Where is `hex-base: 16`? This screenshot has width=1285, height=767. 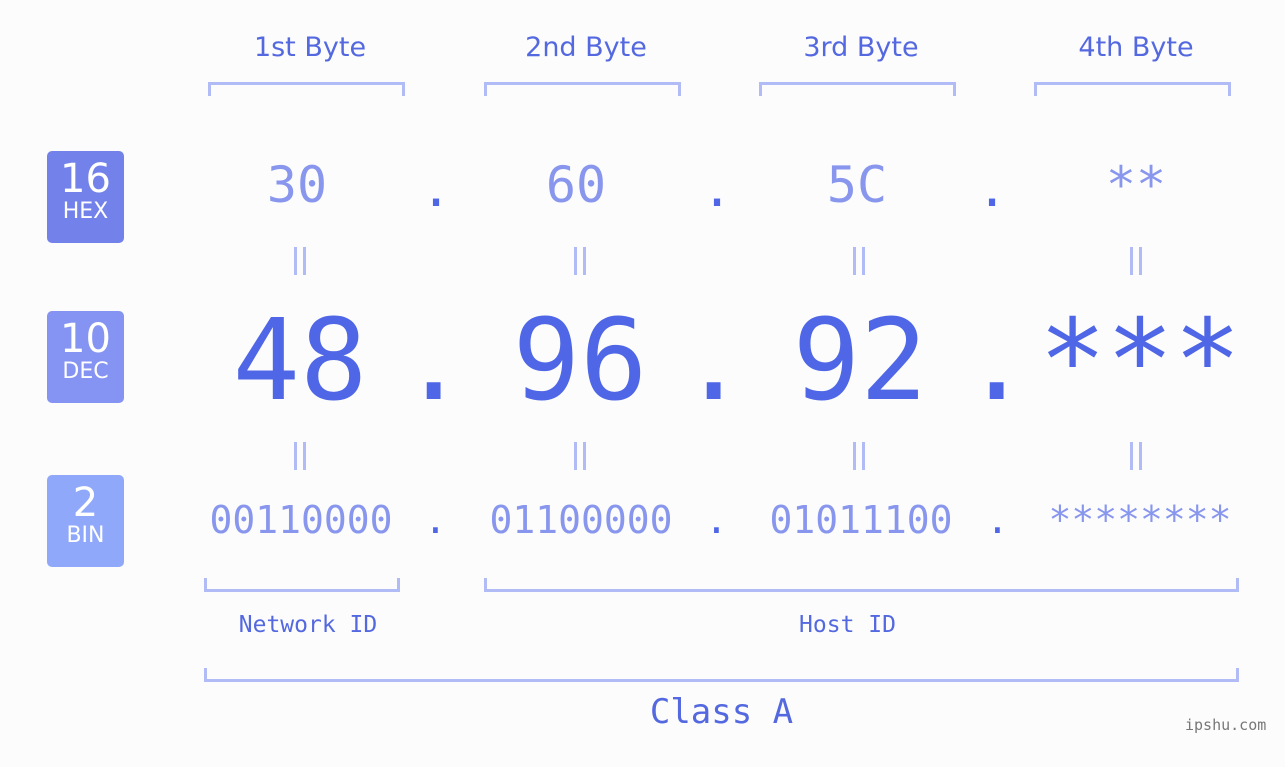 hex-base: 16 is located at coordinates (85, 179).